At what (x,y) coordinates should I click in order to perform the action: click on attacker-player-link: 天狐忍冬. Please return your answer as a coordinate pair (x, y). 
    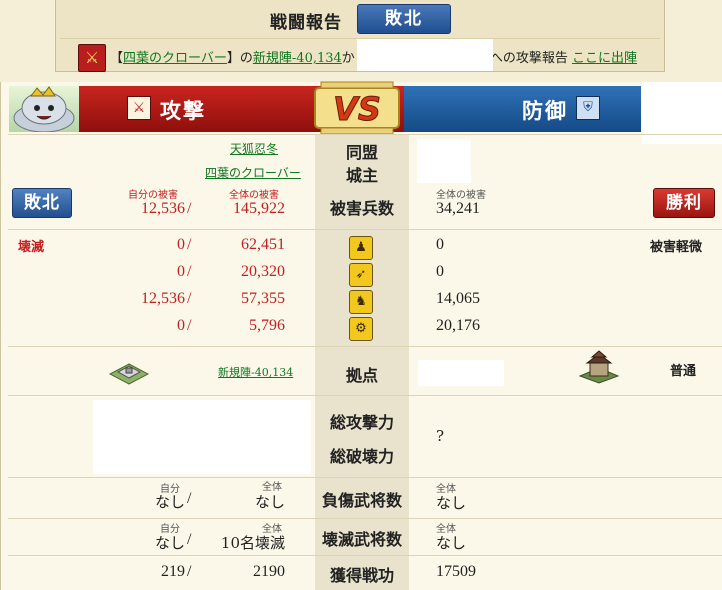
    Looking at the image, I should click on (254, 148).